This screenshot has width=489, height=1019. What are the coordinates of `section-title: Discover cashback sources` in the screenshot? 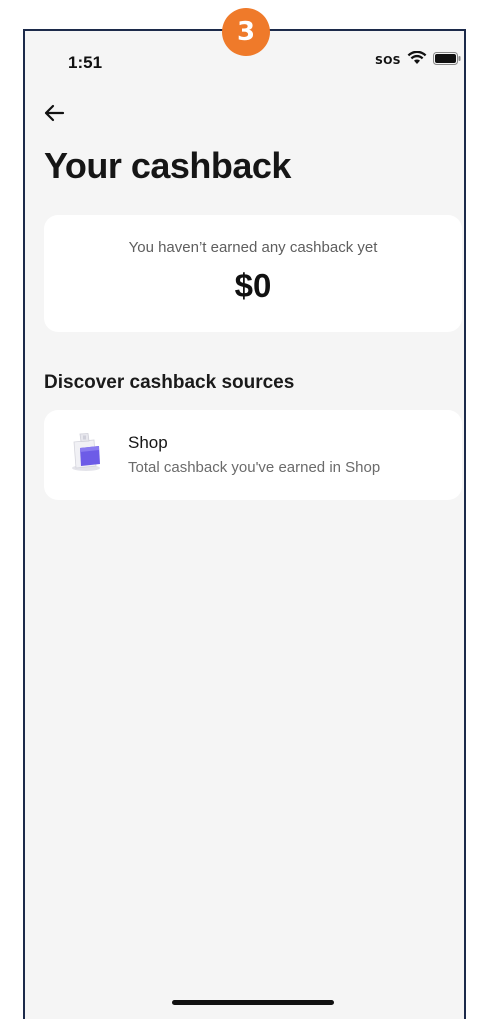 It's located at (169, 382).